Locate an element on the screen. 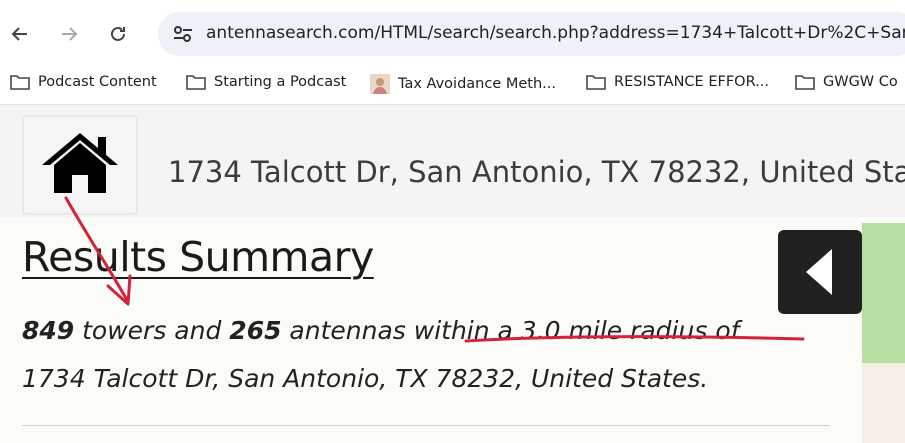 The image size is (905, 443). bookmark-label: Starting a Podcast is located at coordinates (280, 82).